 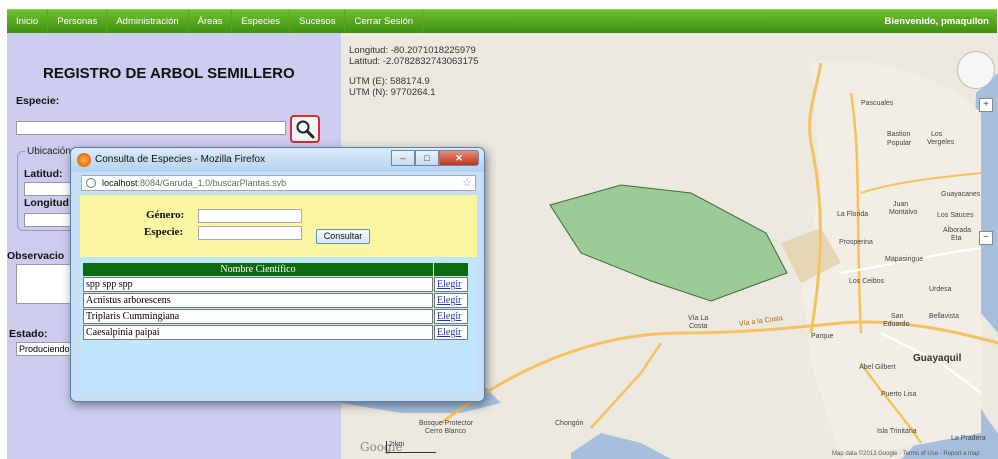 What do you see at coordinates (212, 183) in the screenshot?
I see `url-path: :8084/Garuda_1.0/buscarPlantas.svb` at bounding box center [212, 183].